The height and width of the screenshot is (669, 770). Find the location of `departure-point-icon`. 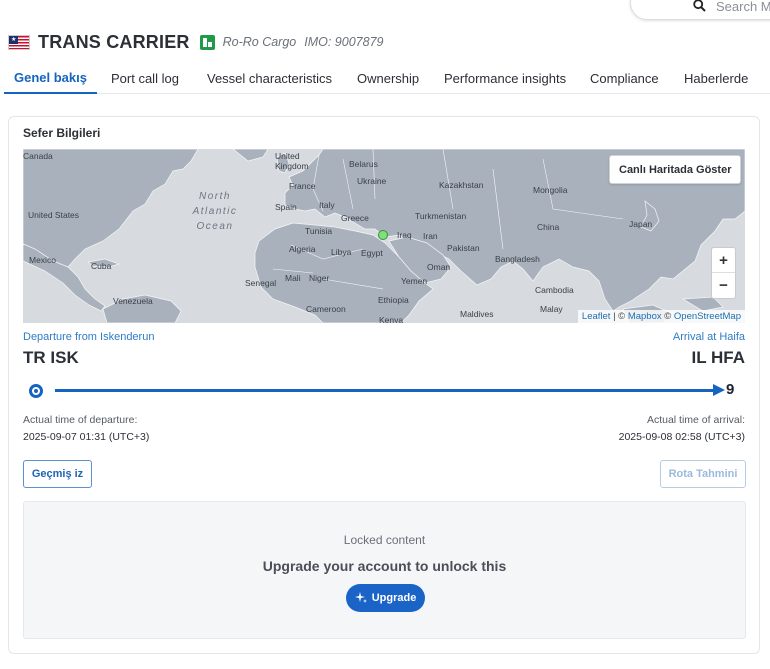

departure-point-icon is located at coordinates (36, 391).